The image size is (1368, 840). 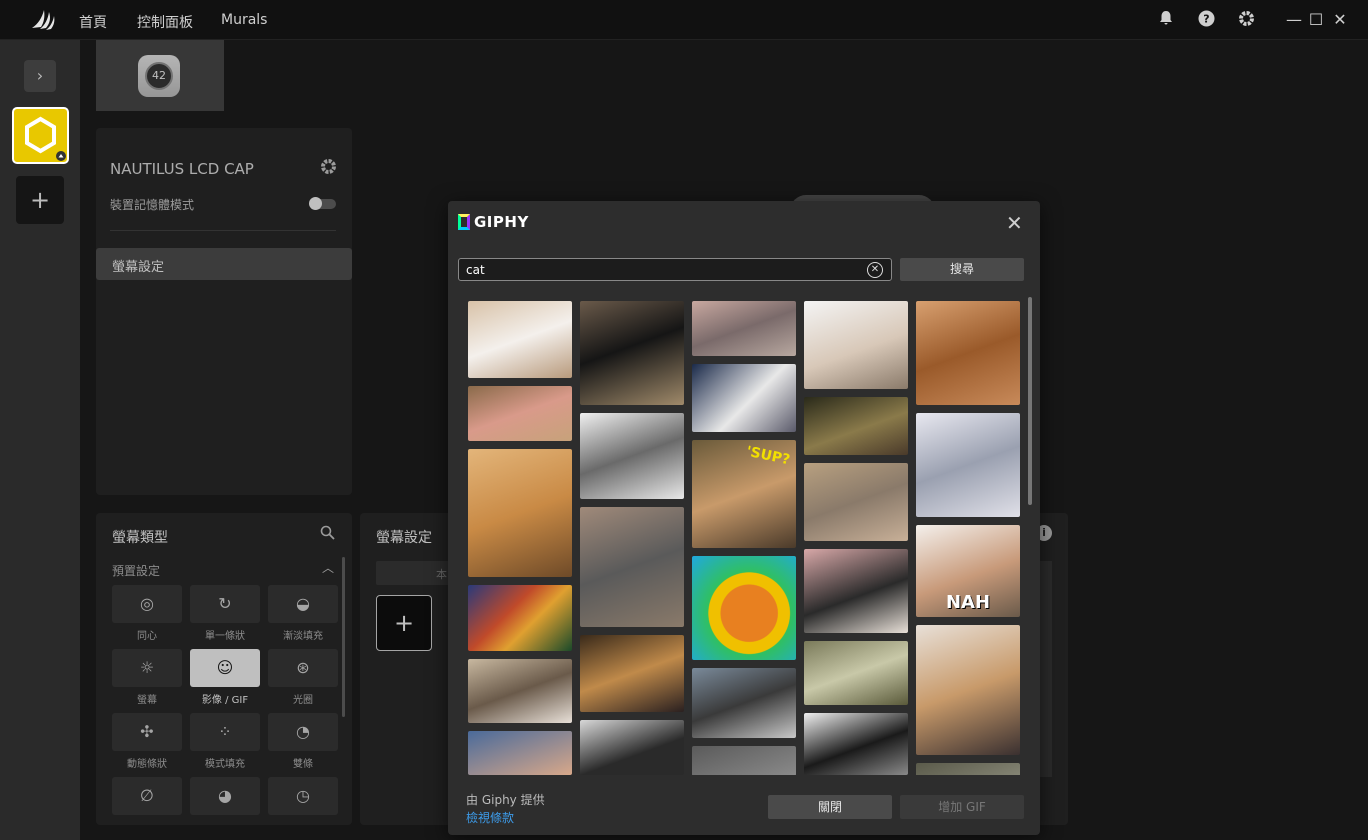 I want to click on giphy-brand-text: GIPHY, so click(x=501, y=222).